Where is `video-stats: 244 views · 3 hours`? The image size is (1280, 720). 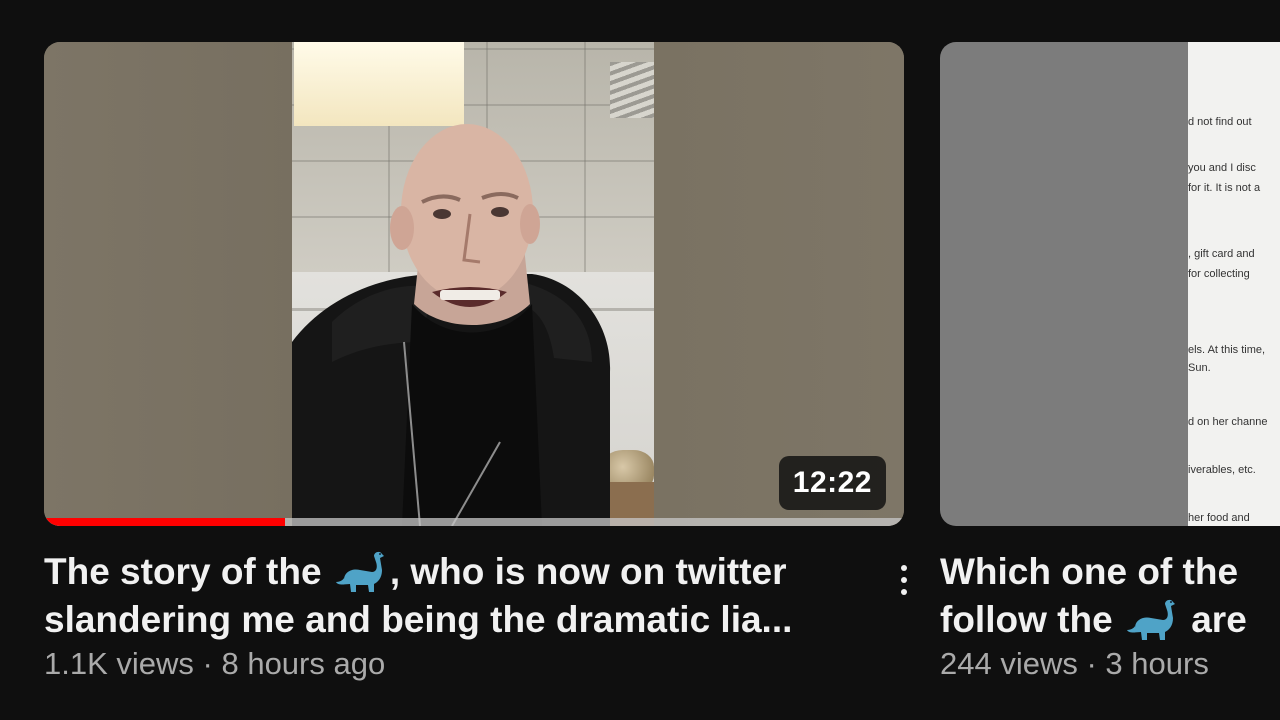
video-stats: 244 views · 3 hours is located at coordinates (1110, 664).